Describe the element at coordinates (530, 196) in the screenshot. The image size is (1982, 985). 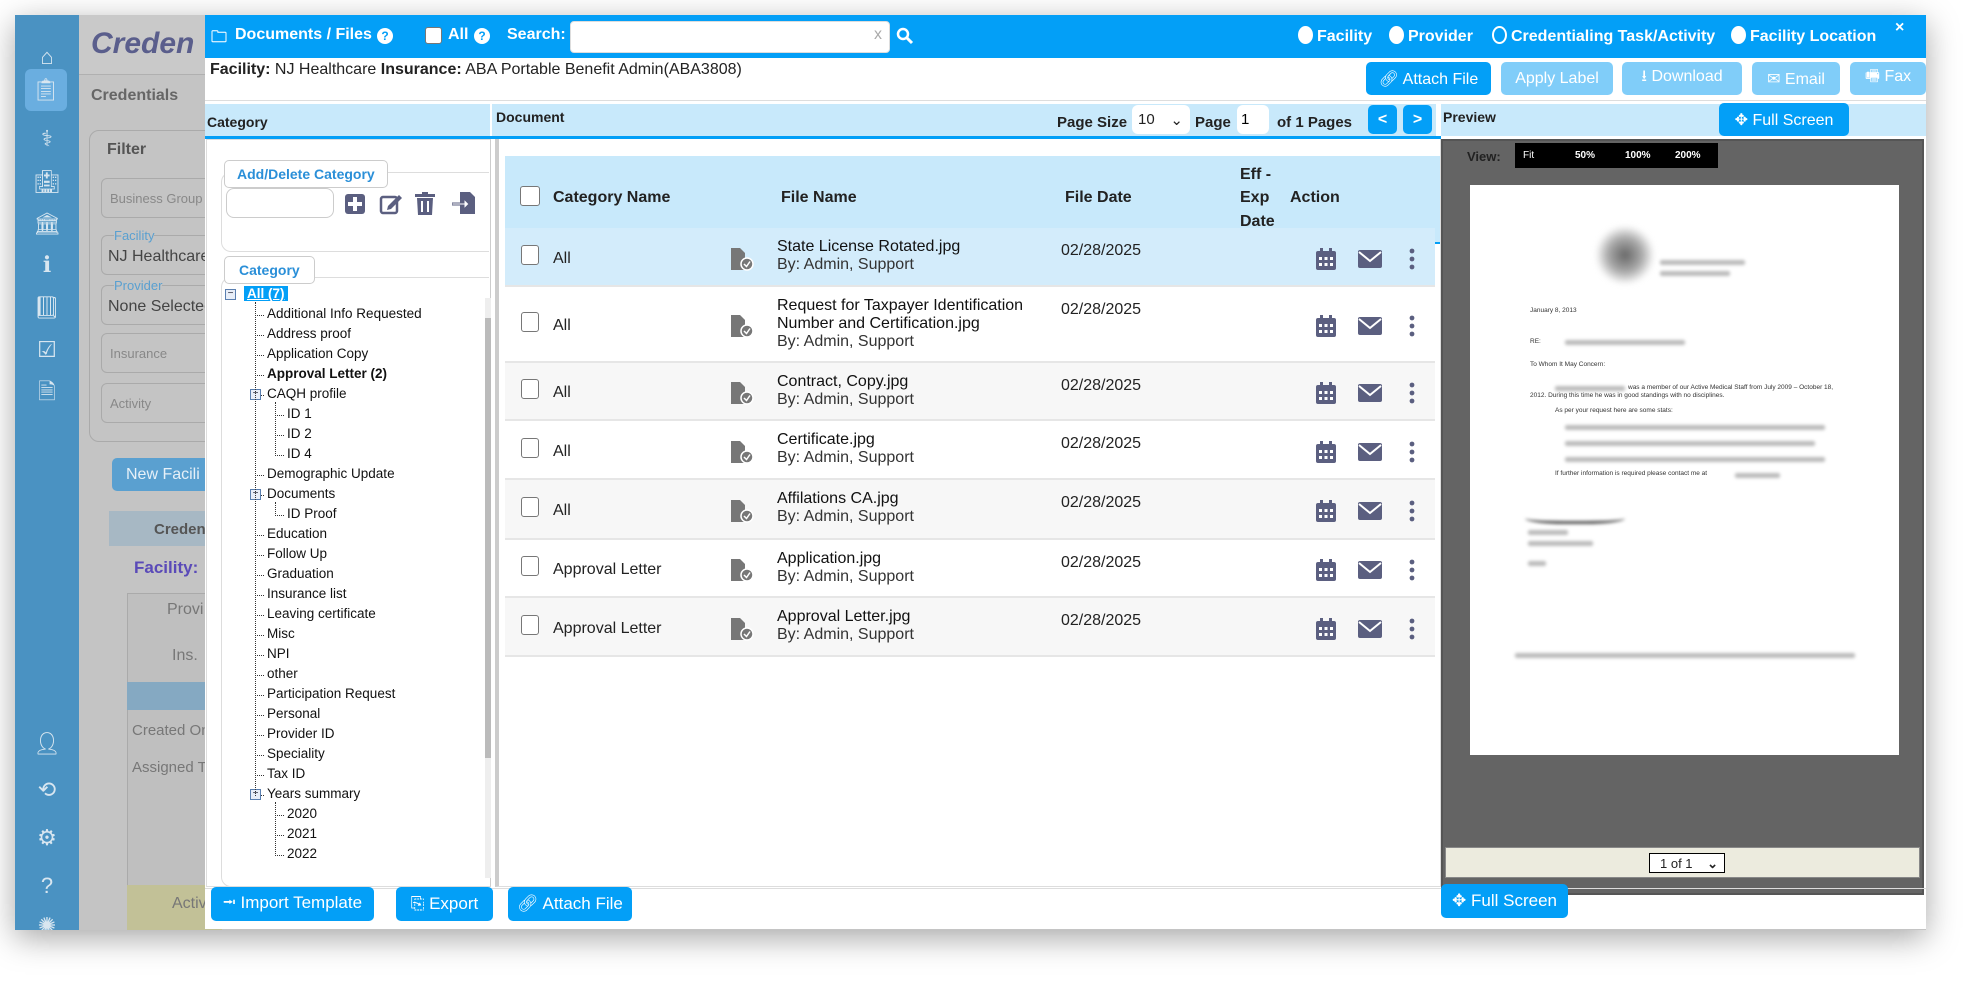
I see `select-all-checkbox` at that location.